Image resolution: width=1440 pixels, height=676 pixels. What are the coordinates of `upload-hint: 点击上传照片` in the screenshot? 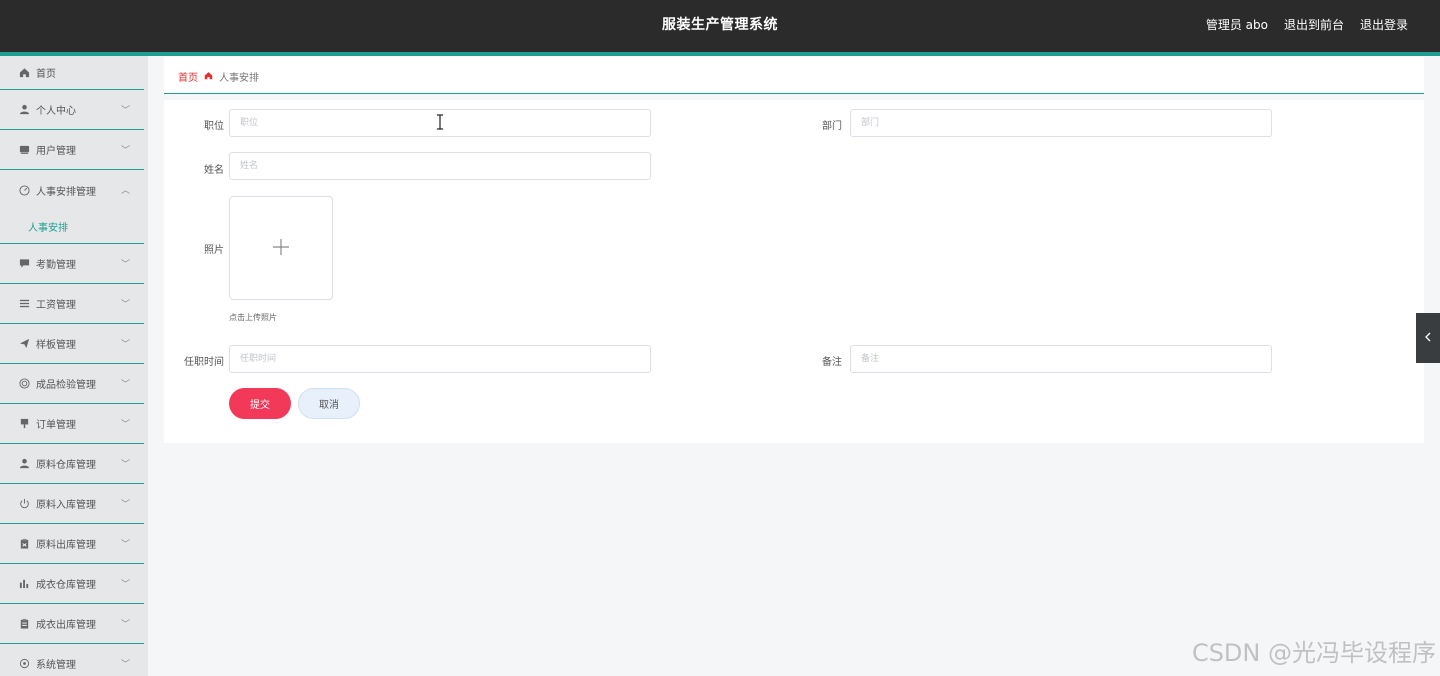 It's located at (253, 317).